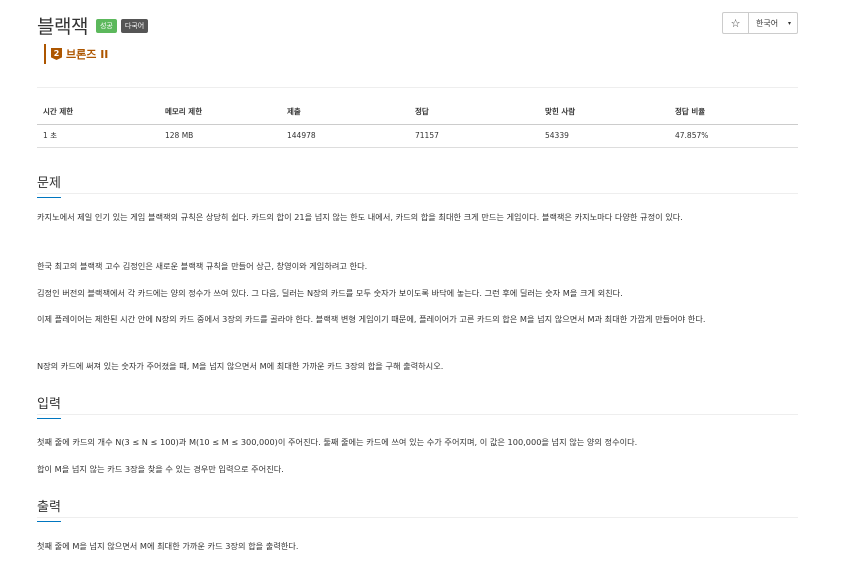 The height and width of the screenshot is (569, 856). Describe the element at coordinates (733, 136) in the screenshot. I see `cell-accept-ratio: 47.857%` at that location.